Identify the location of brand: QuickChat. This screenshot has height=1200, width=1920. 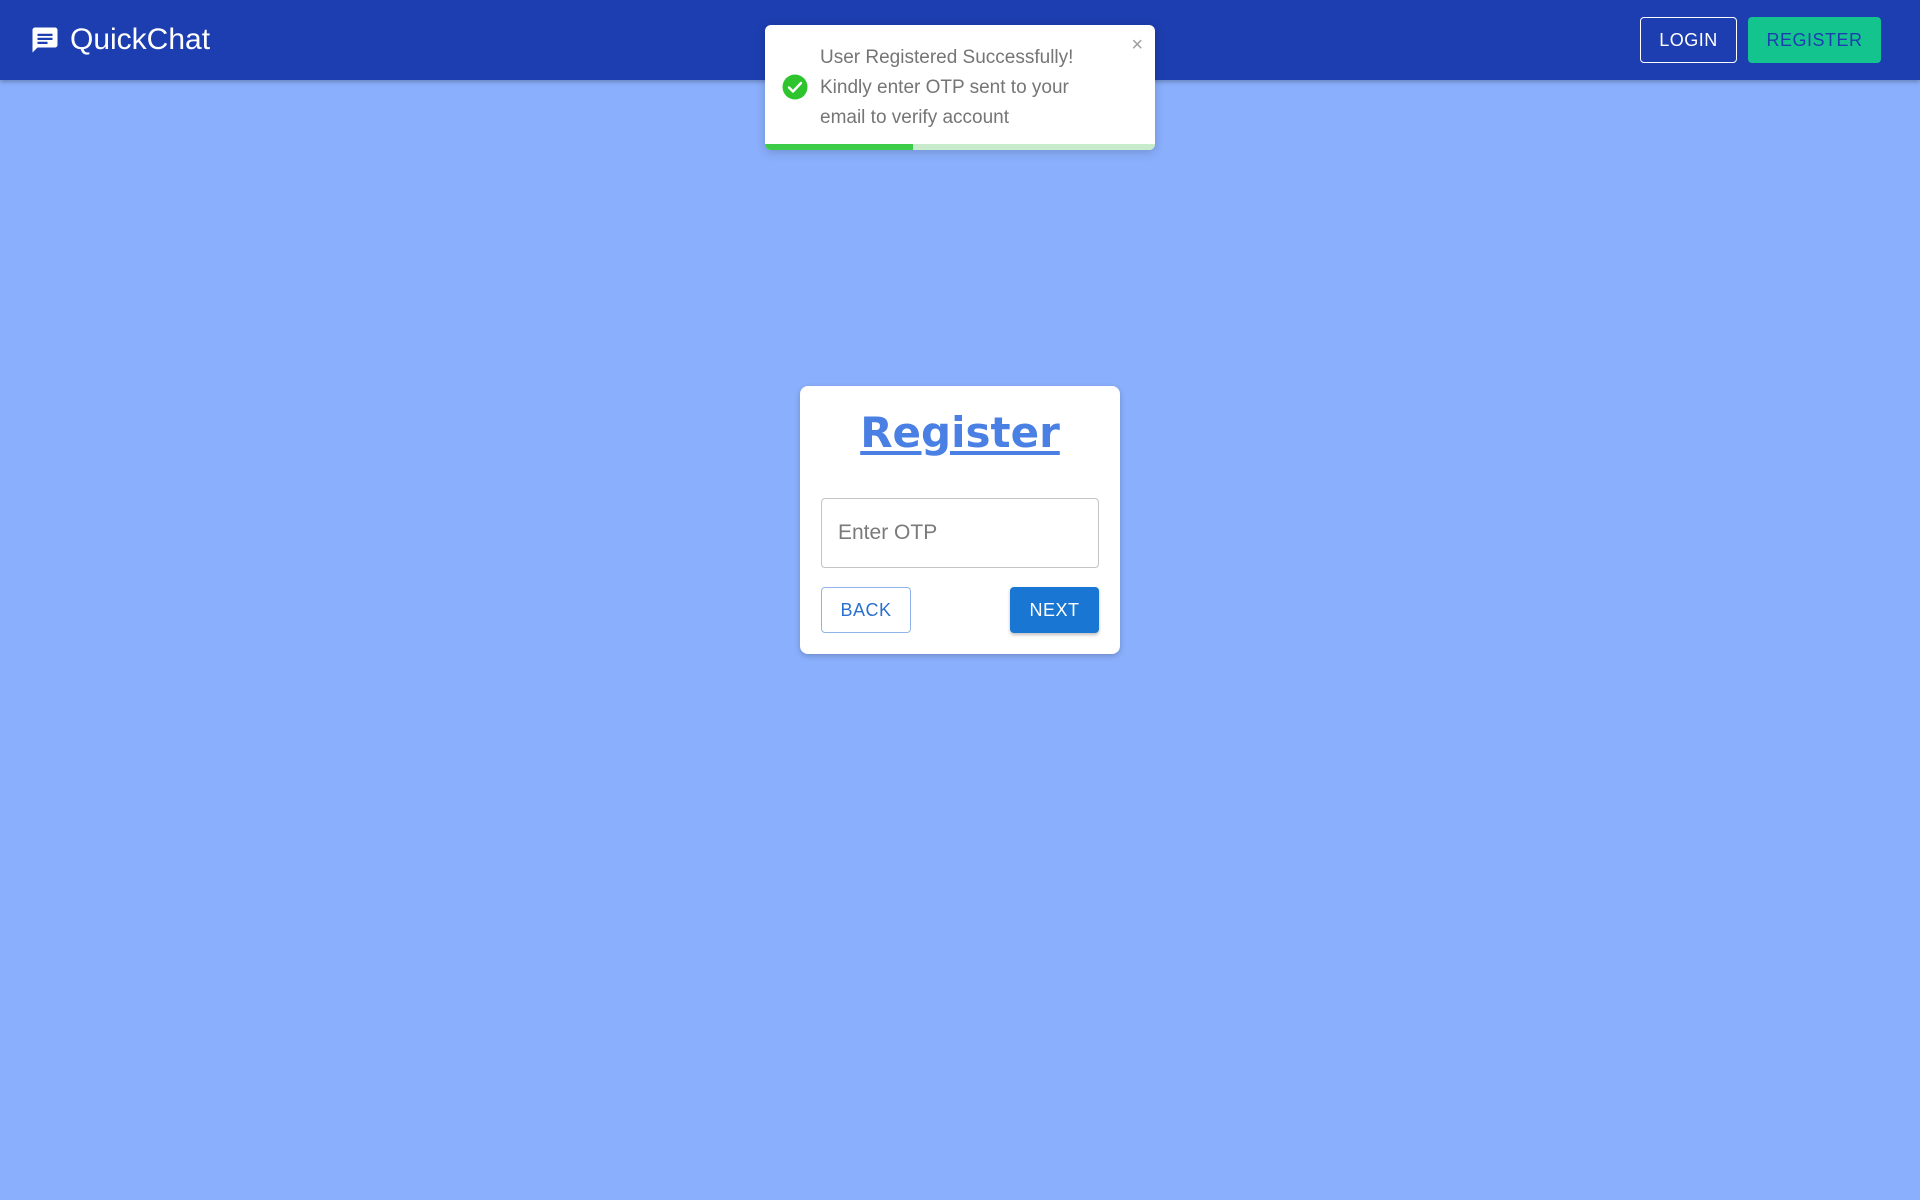
(120, 40).